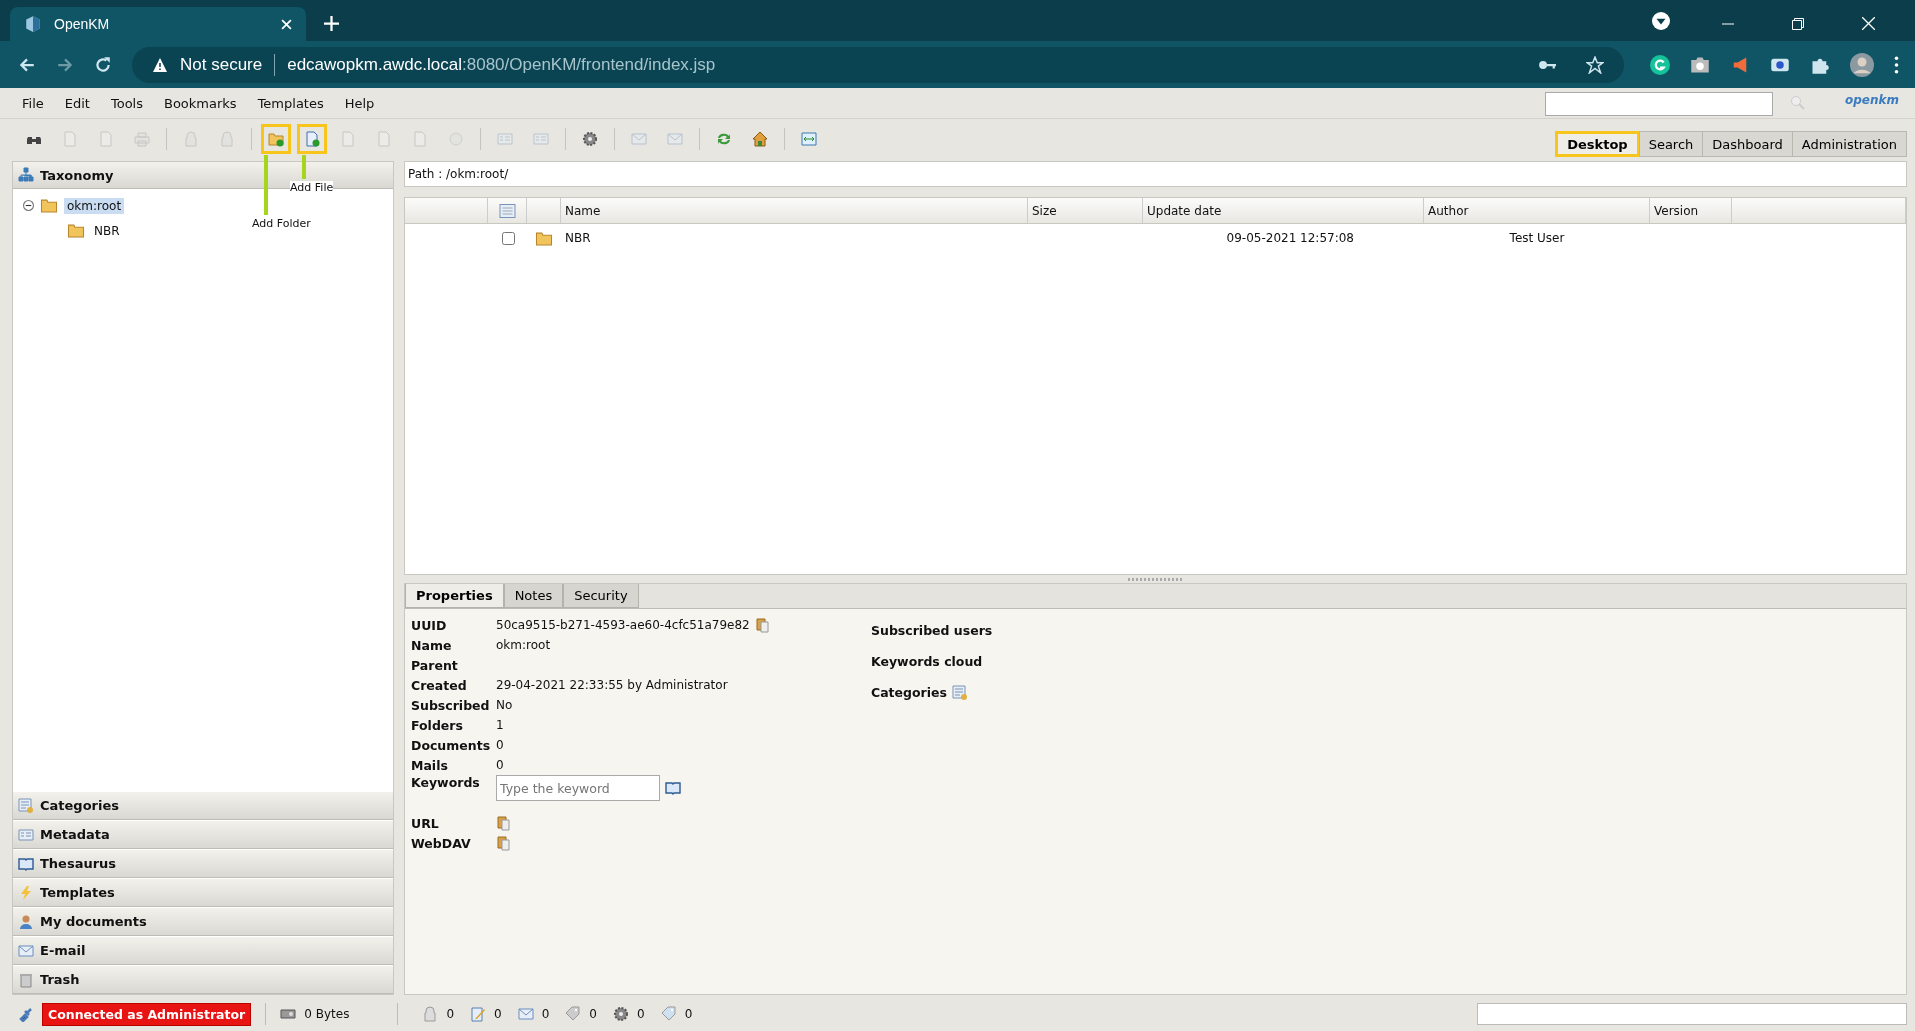  What do you see at coordinates (26, 892) in the screenshot?
I see `bolt-icon` at bounding box center [26, 892].